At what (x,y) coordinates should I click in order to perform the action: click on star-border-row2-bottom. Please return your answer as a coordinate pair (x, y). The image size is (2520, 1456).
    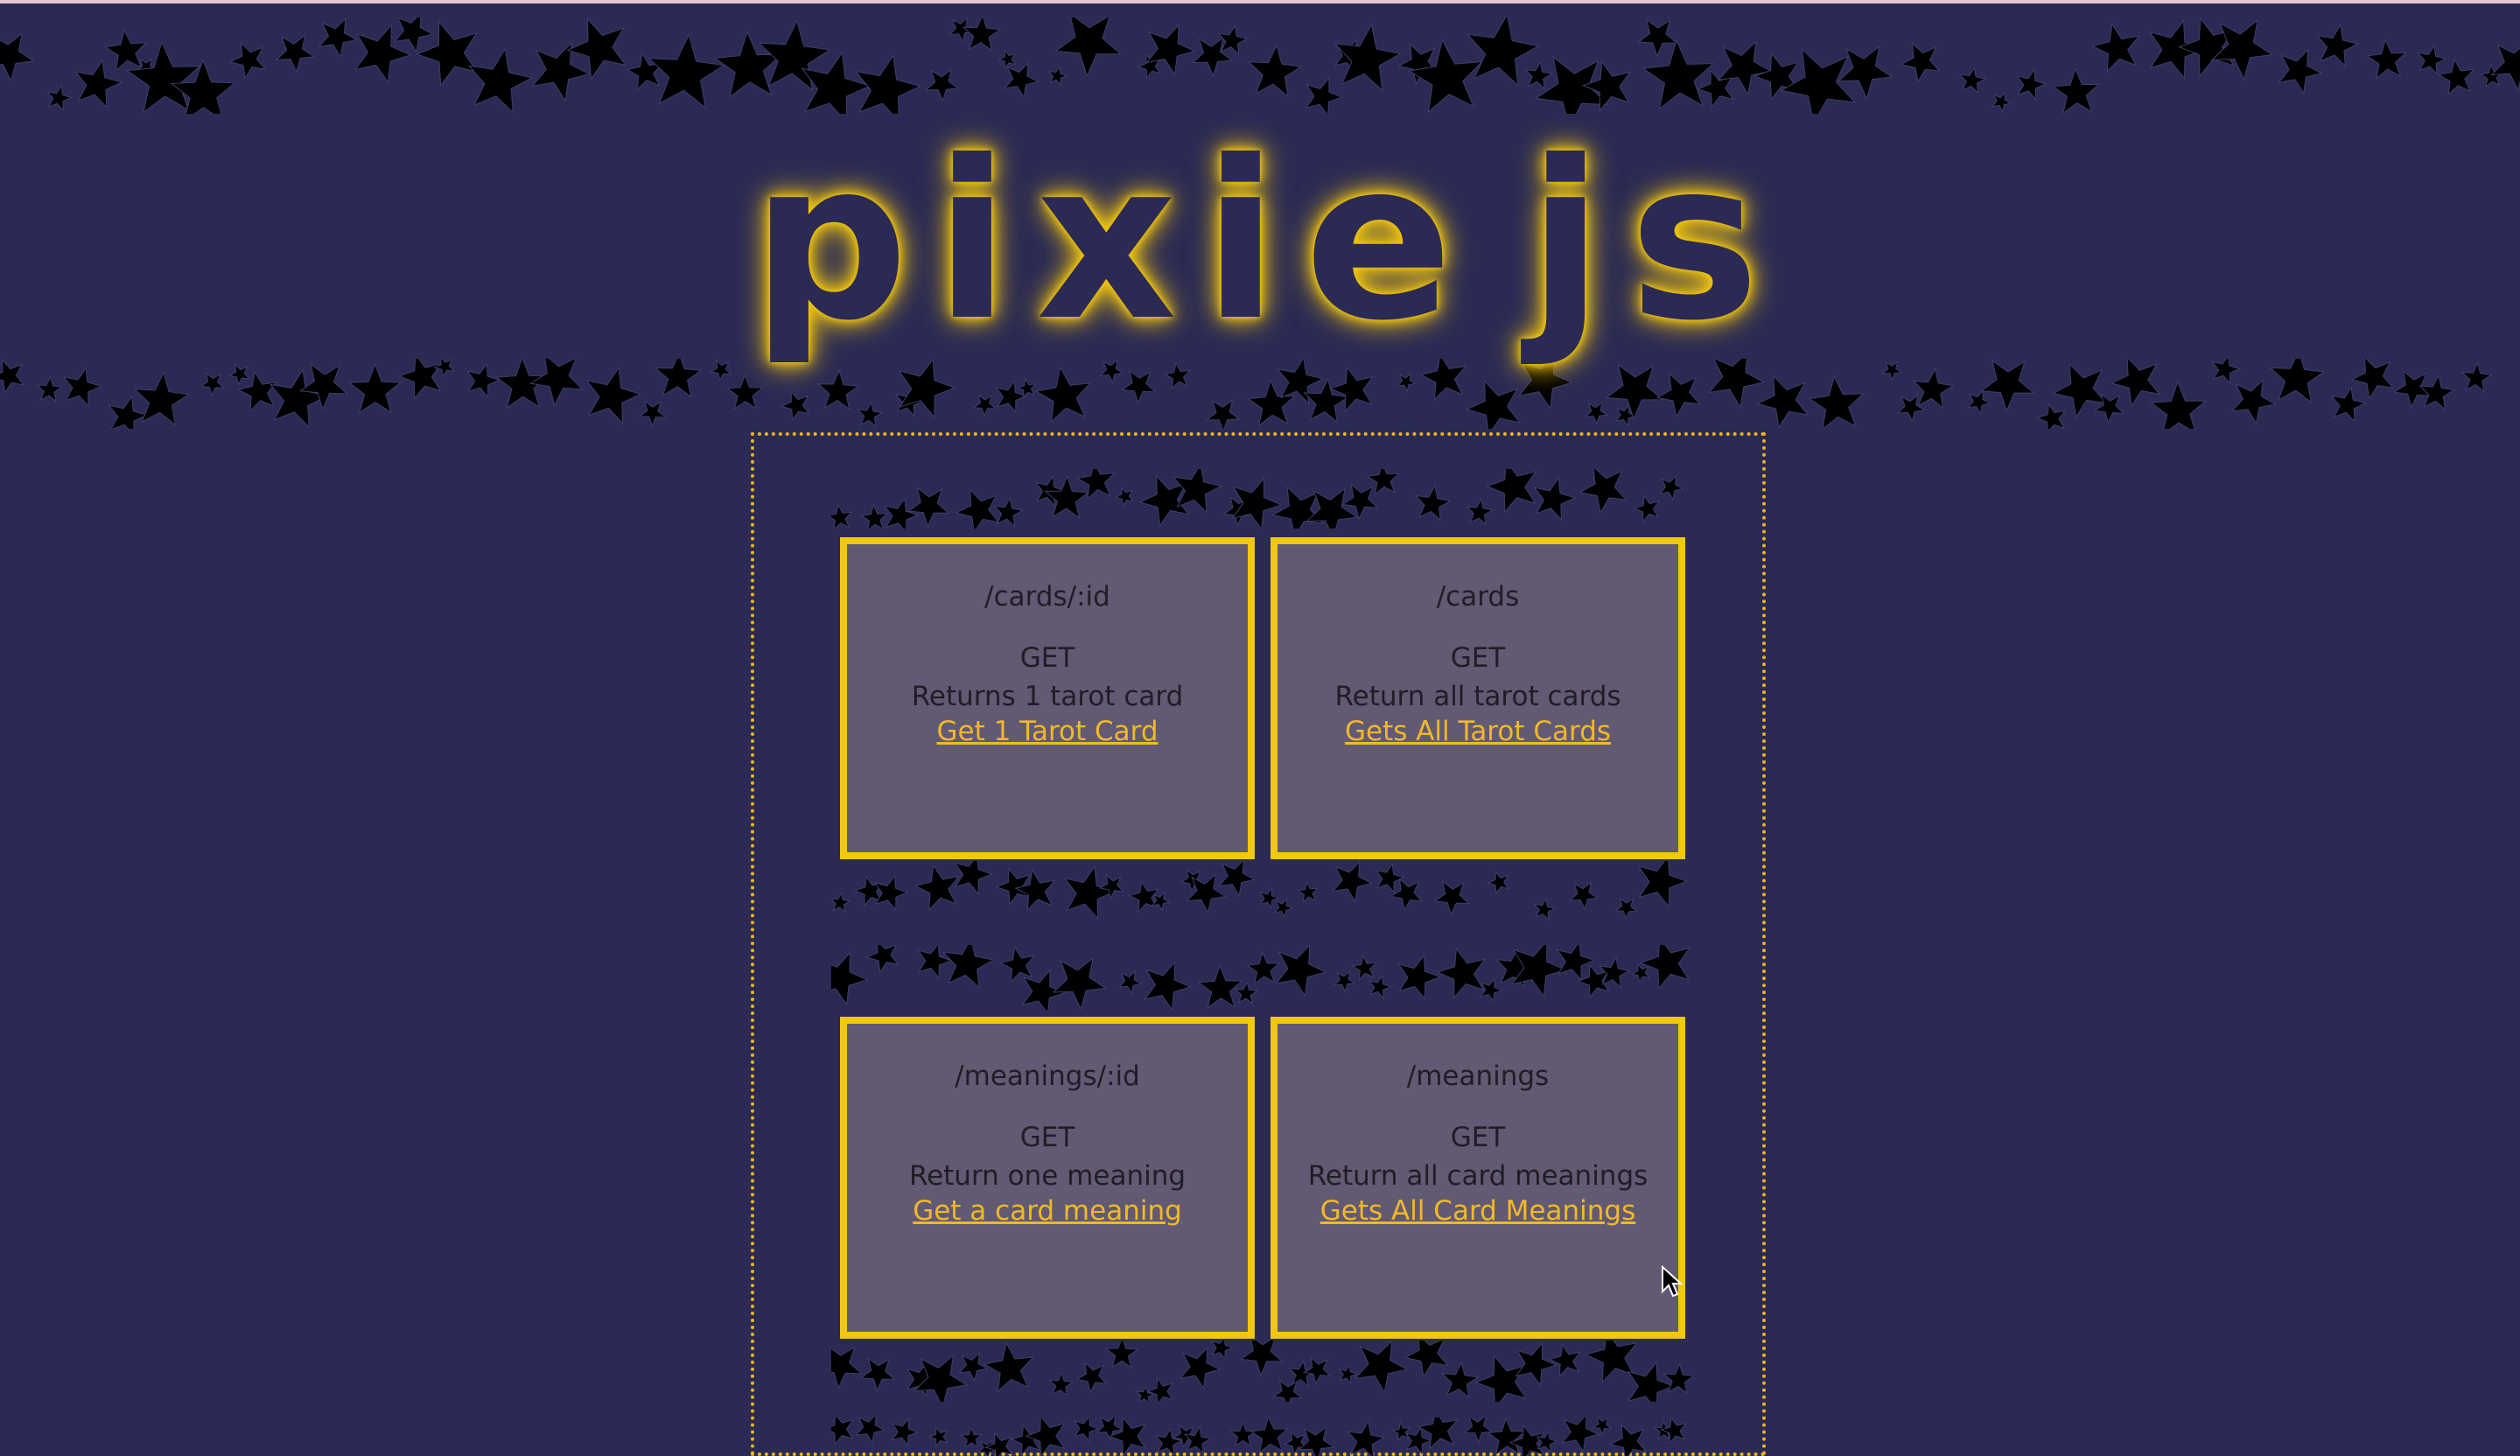
    Looking at the image, I should click on (1261, 1371).